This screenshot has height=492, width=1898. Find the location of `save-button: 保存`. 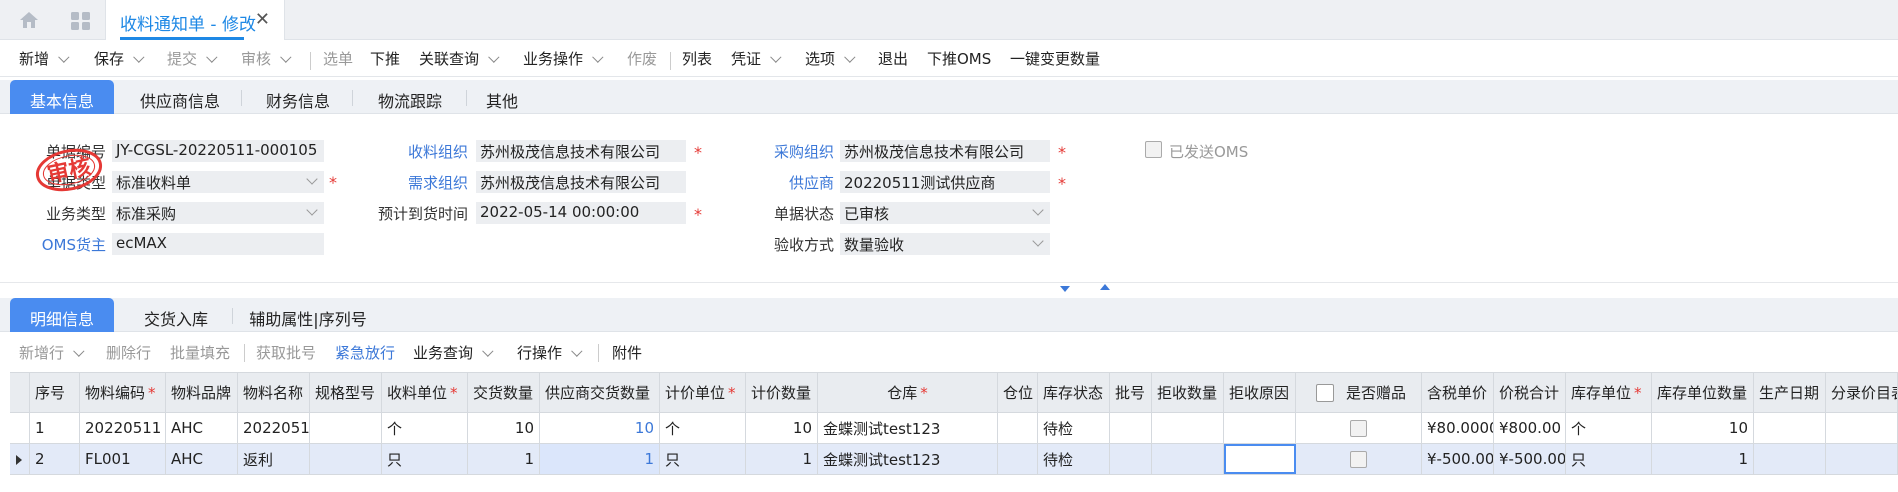

save-button: 保存 is located at coordinates (119, 58).